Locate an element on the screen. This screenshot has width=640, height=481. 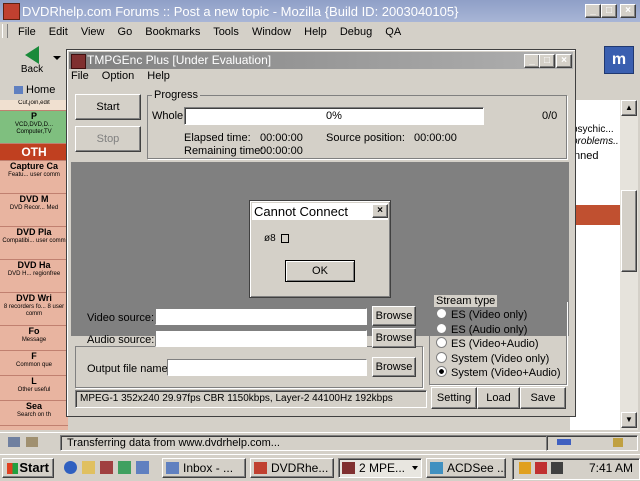
dialog-title-bar: Cannot Connect × is located at coordinates (320, 211).